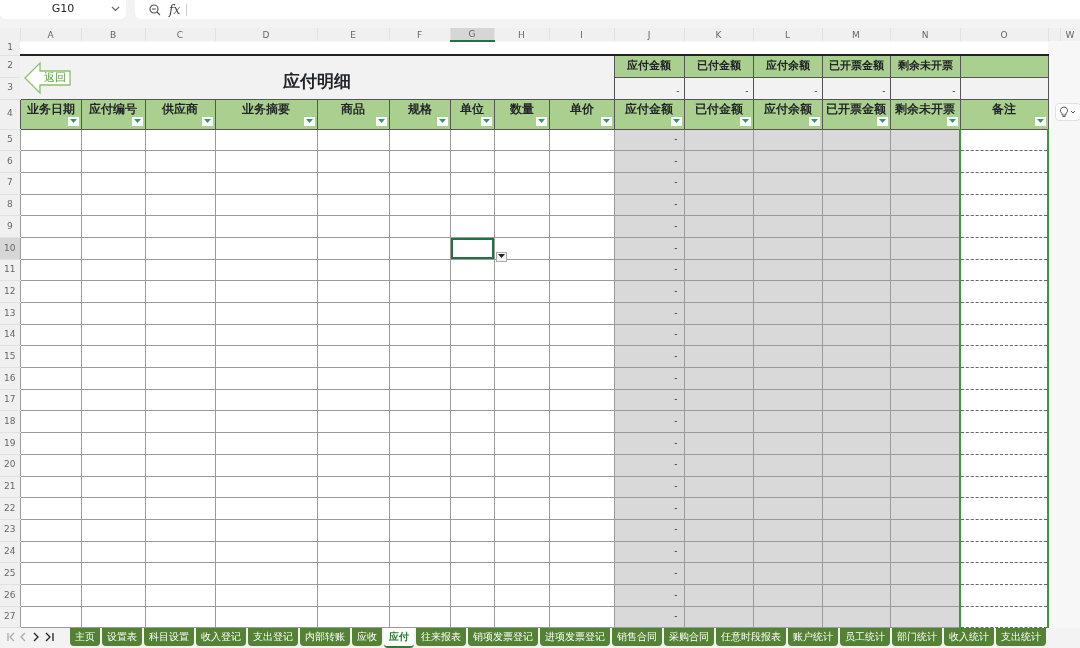  Describe the element at coordinates (607, 9) in the screenshot. I see `formula-bar: fx` at that location.